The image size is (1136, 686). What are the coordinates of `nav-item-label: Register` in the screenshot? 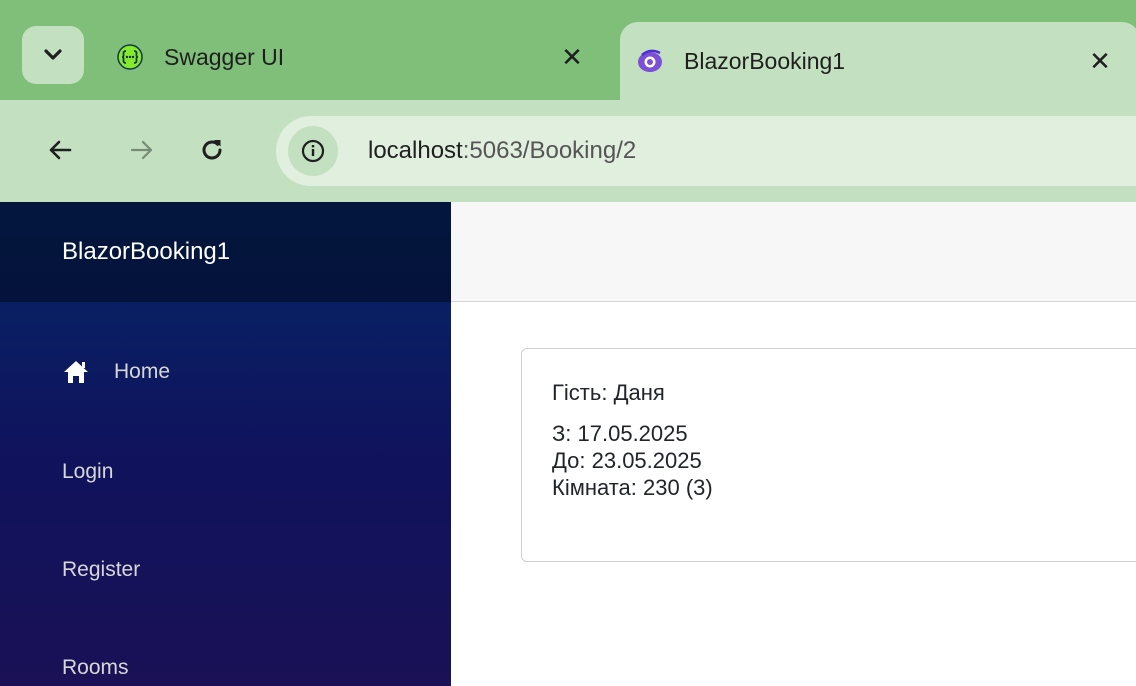 It's located at (101, 569).